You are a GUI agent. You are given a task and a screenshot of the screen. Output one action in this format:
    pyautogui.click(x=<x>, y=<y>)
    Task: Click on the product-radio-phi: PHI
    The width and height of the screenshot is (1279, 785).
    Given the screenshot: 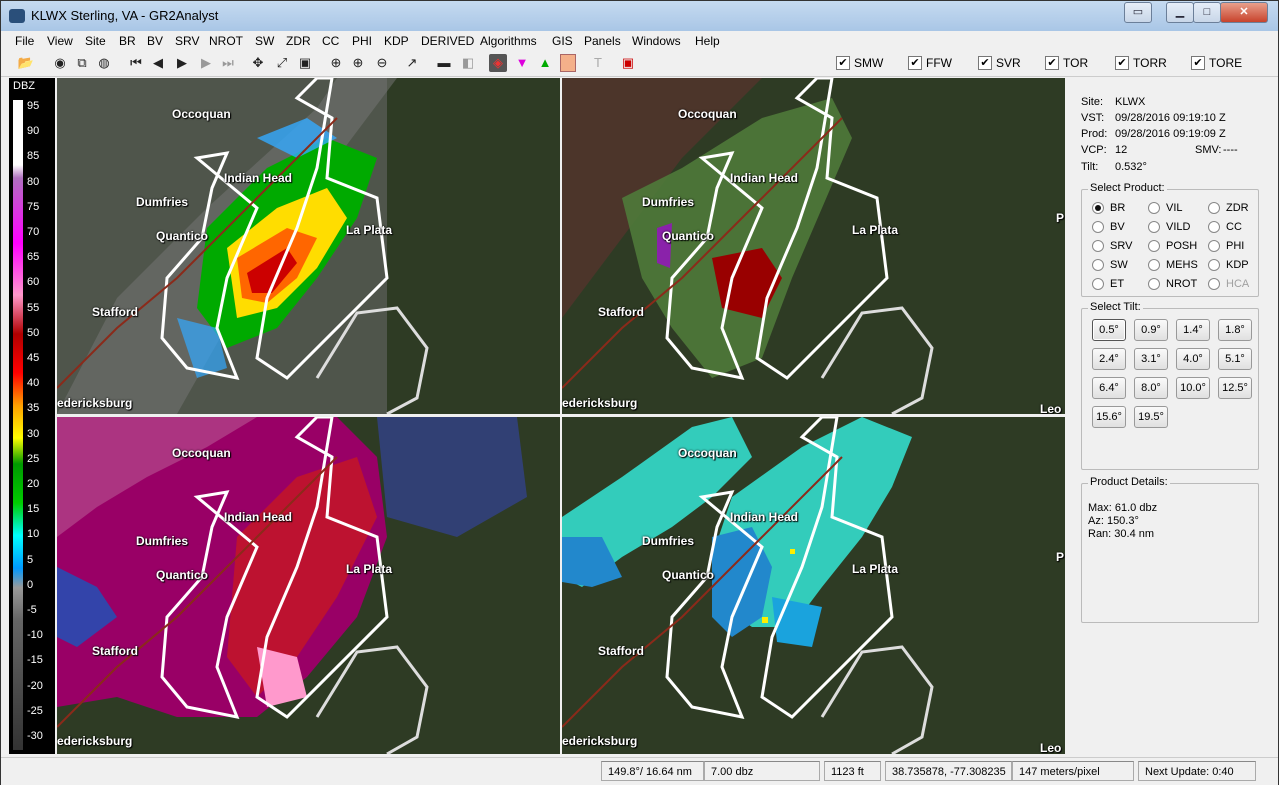 What is the action you would take?
    pyautogui.click(x=1226, y=247)
    